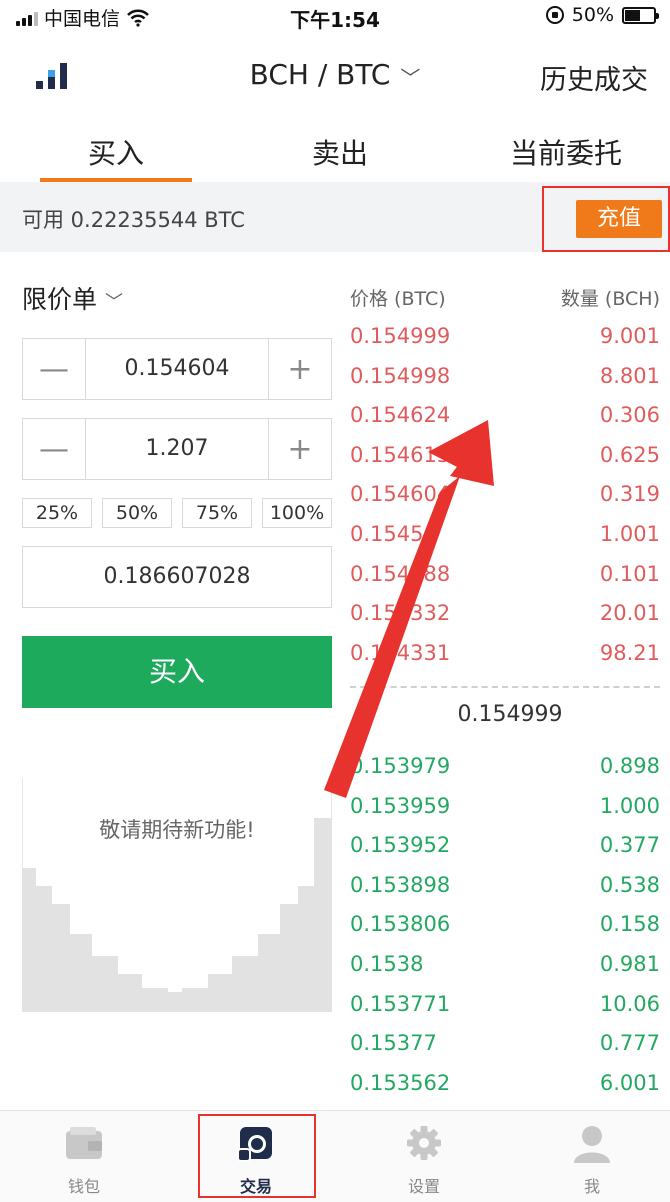  What do you see at coordinates (619, 219) in the screenshot?
I see `recharge-button: 充值` at bounding box center [619, 219].